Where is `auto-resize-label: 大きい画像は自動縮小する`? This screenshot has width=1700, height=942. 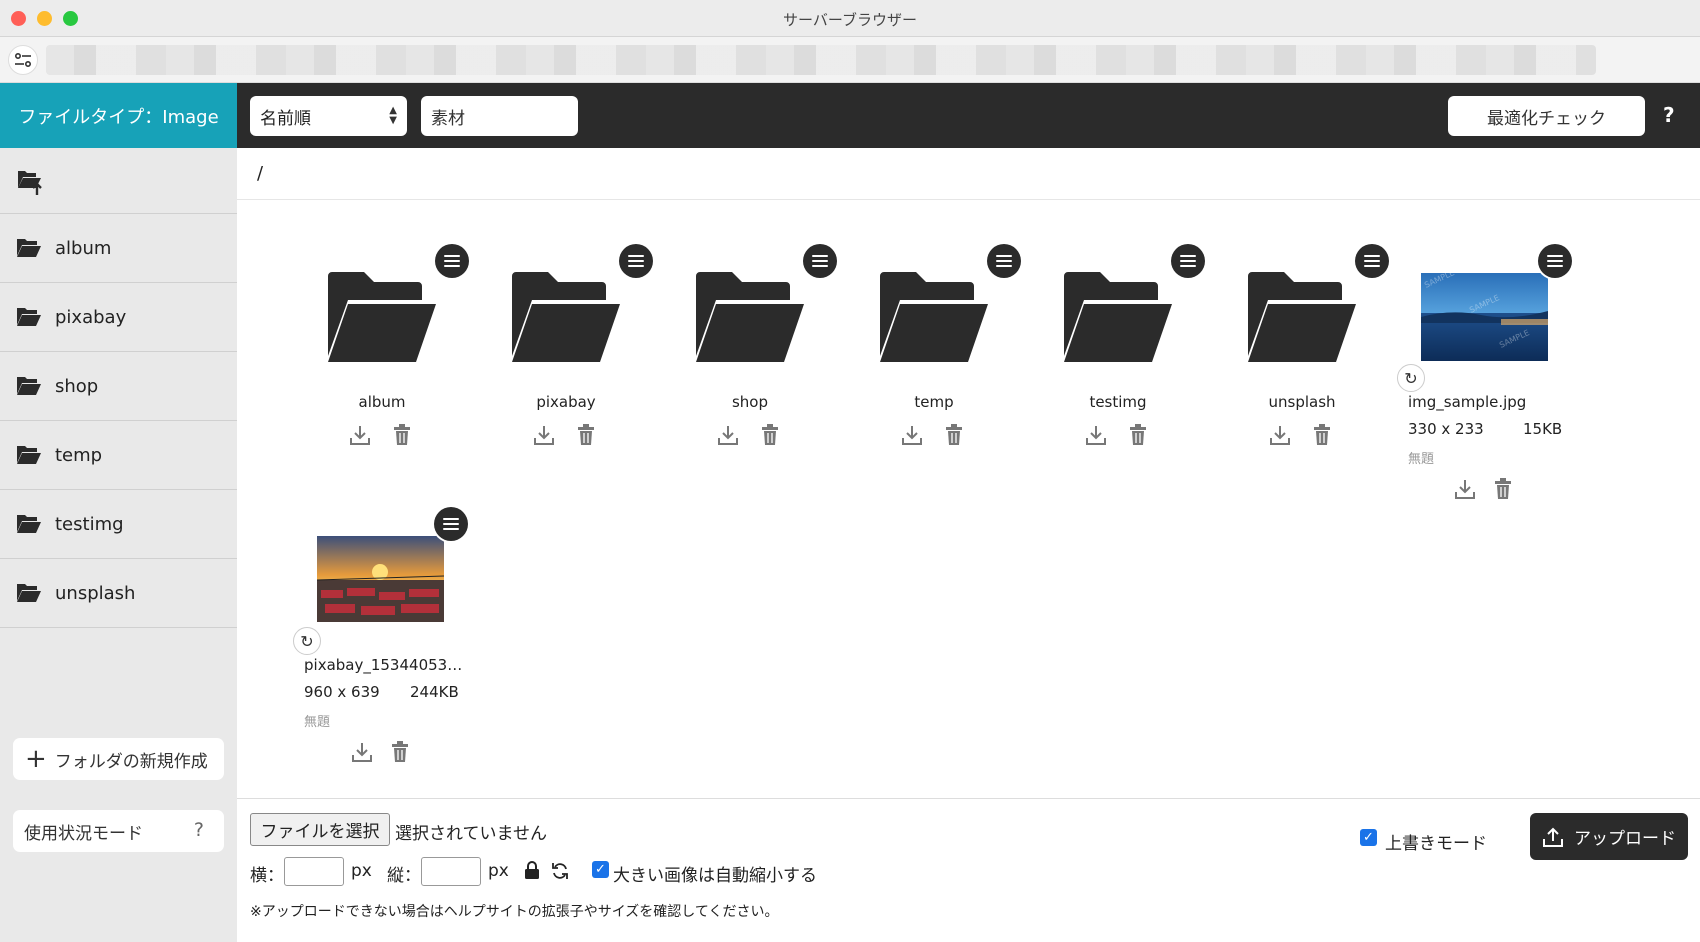 auto-resize-label: 大きい画像は自動縮小する is located at coordinates (715, 876).